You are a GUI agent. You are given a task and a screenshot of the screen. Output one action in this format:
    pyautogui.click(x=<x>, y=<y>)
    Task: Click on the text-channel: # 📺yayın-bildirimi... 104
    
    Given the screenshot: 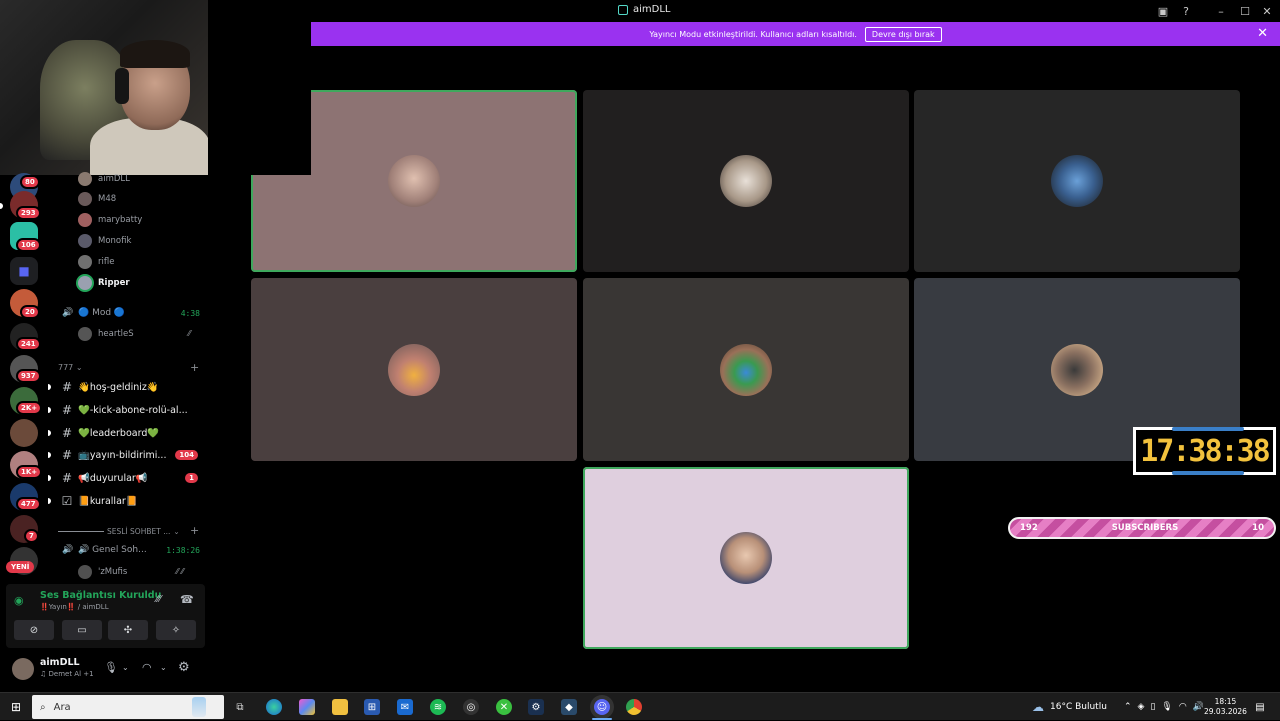 What is the action you would take?
    pyautogui.click(x=128, y=455)
    